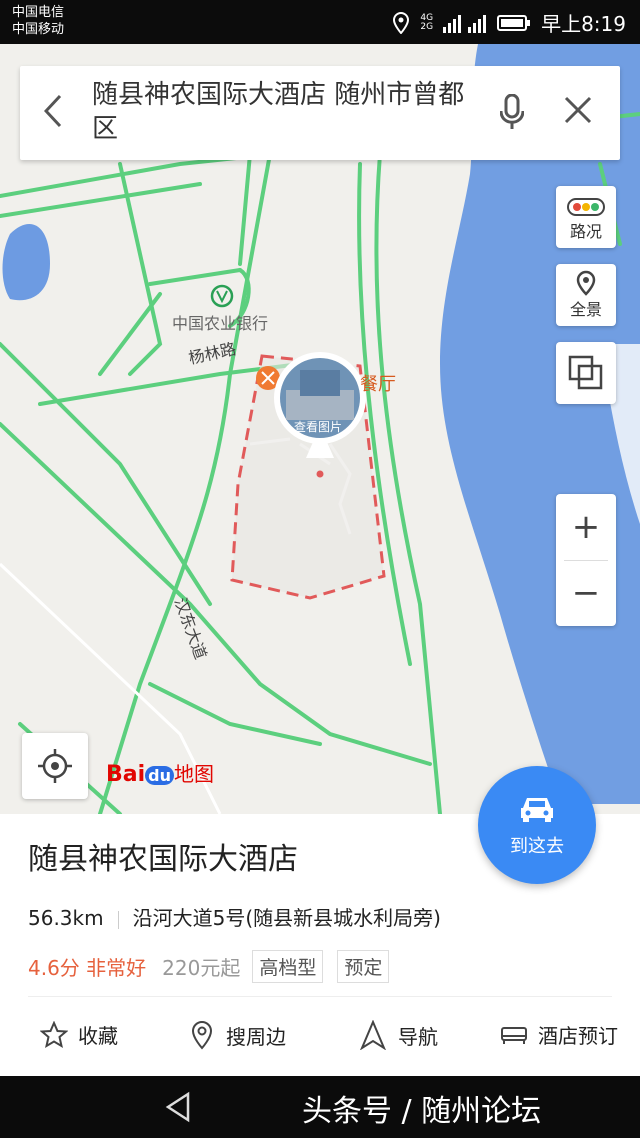 The width and height of the screenshot is (640, 1138). I want to click on navigate-arrow-icon, so click(373, 1035).